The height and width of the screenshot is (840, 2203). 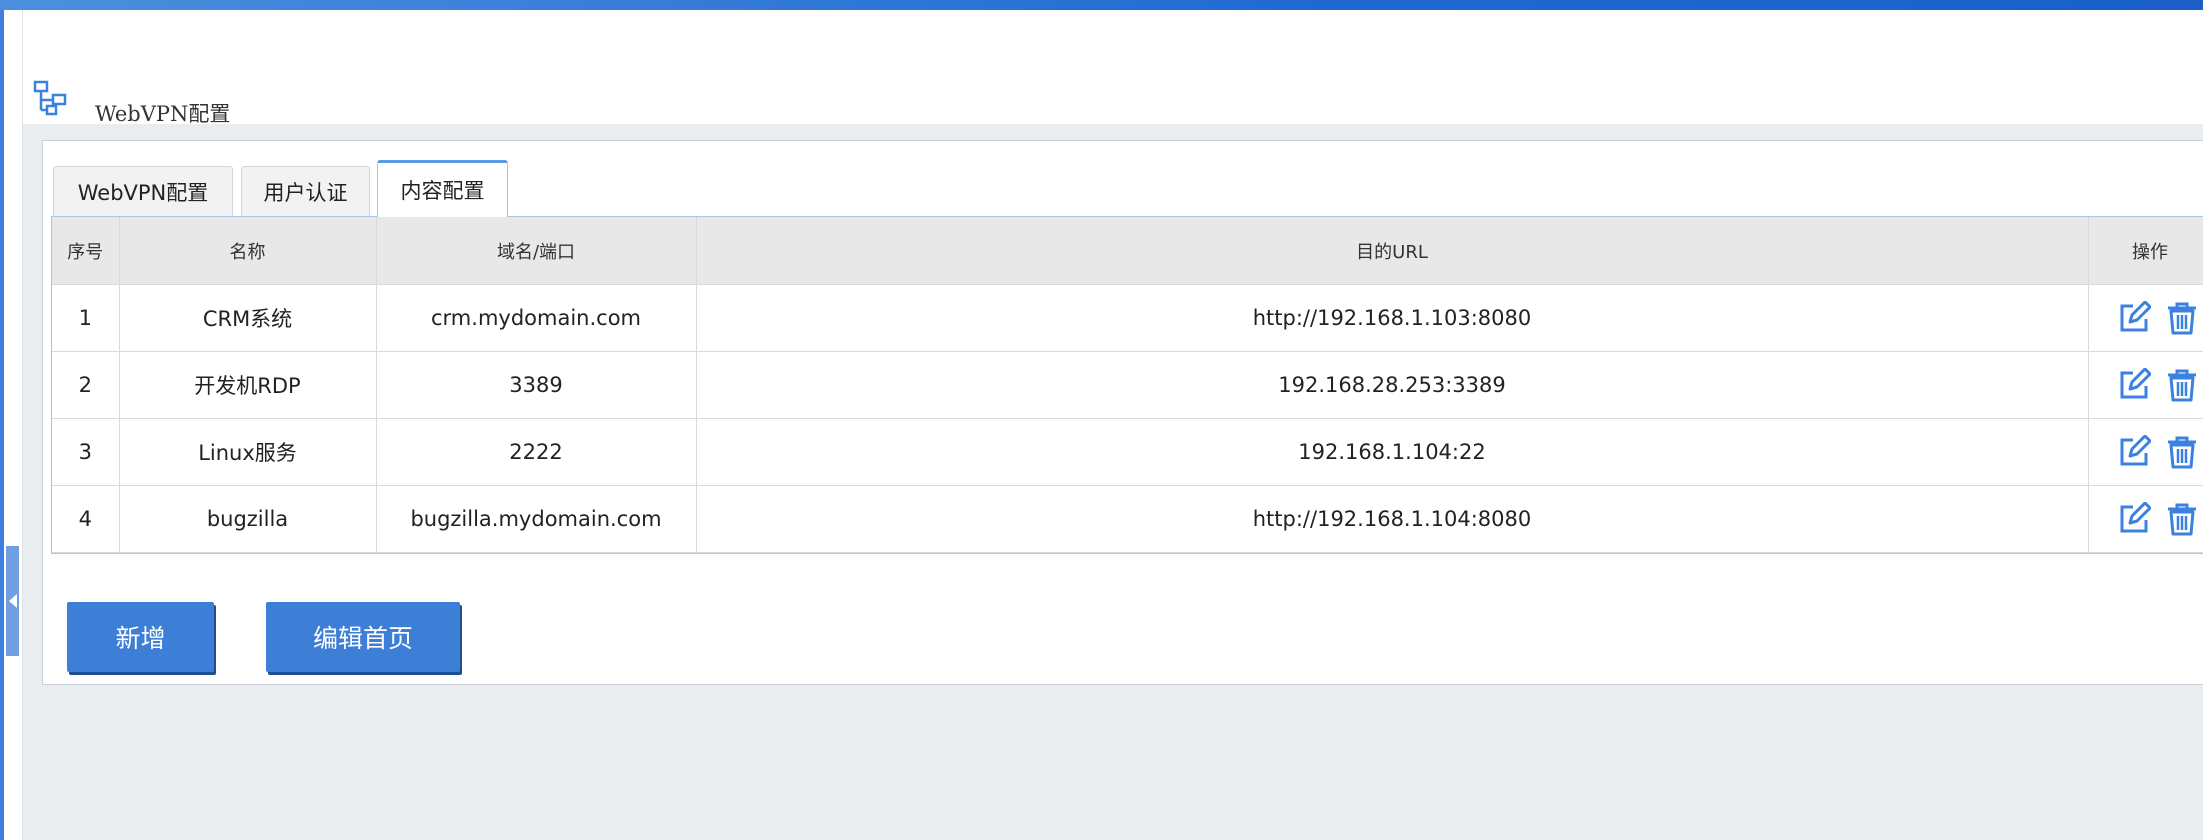 I want to click on column-header-actions: 操作, so click(x=2145, y=251).